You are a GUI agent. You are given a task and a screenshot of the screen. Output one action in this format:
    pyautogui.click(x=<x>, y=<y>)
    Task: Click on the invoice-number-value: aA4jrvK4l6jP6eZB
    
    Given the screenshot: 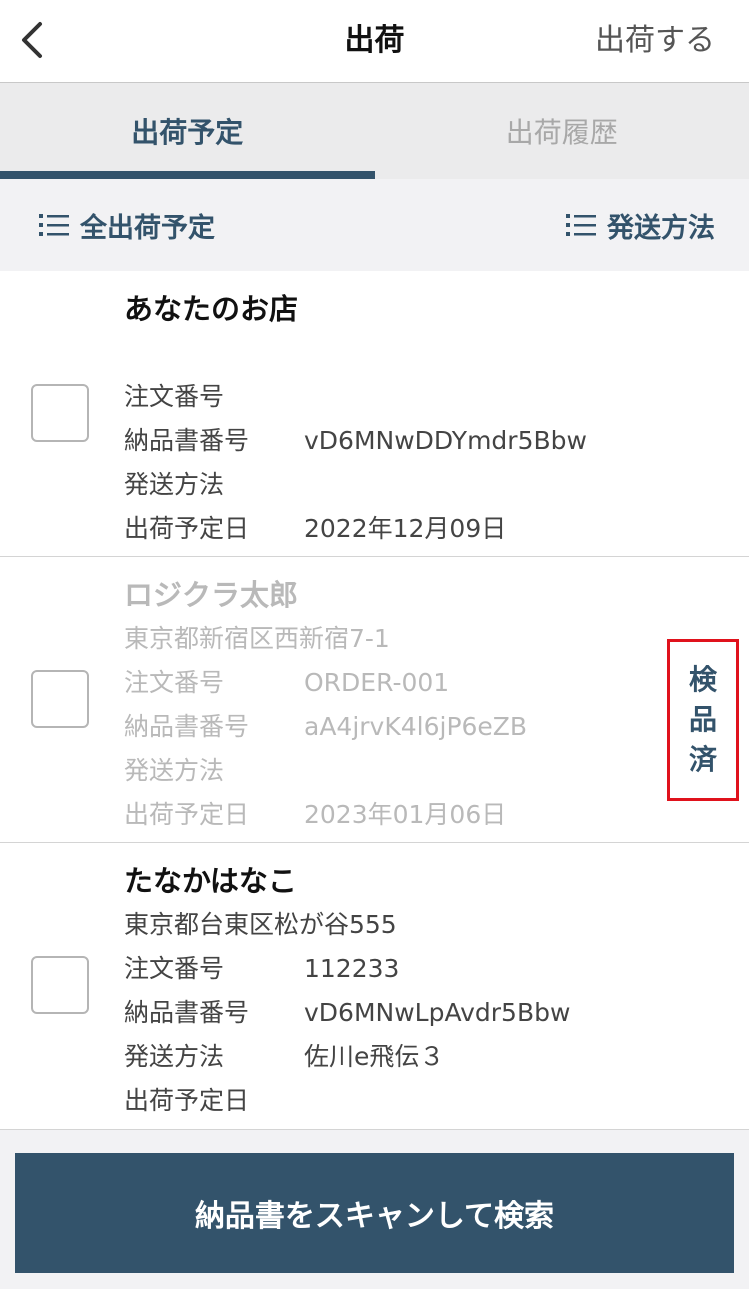 What is the action you would take?
    pyautogui.click(x=416, y=726)
    